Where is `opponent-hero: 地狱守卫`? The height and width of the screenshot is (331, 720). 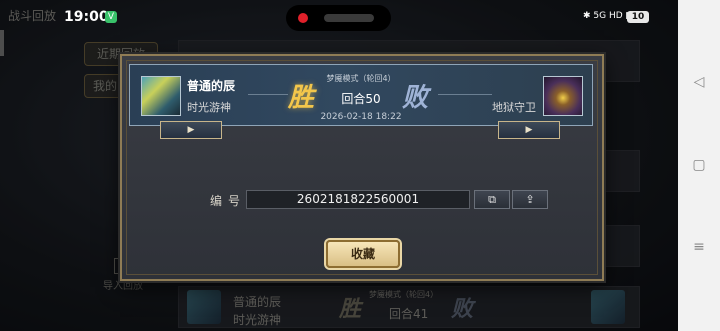 opponent-hero: 地狱守卫 is located at coordinates (514, 107).